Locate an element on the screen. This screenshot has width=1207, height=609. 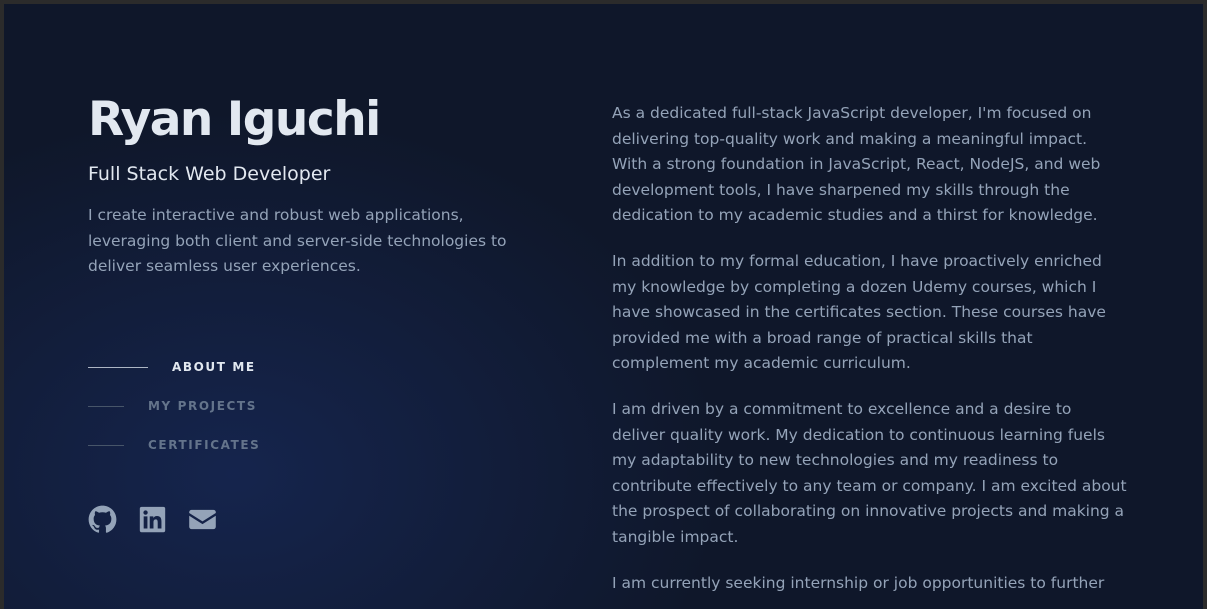
job-title: Full Stack Web Developer is located at coordinates (209, 174).